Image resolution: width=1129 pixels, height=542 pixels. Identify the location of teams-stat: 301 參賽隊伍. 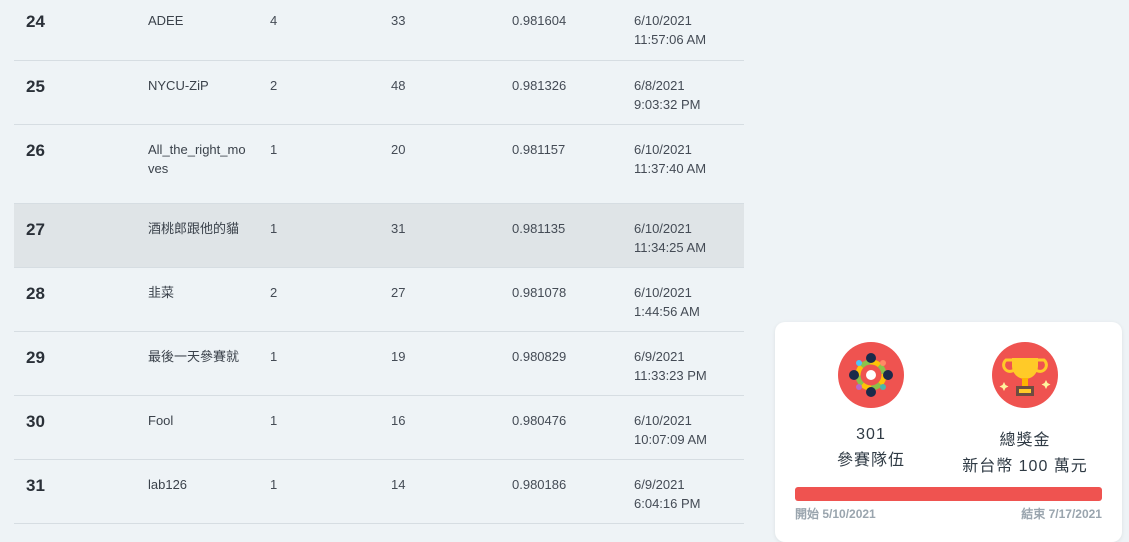
(871, 406).